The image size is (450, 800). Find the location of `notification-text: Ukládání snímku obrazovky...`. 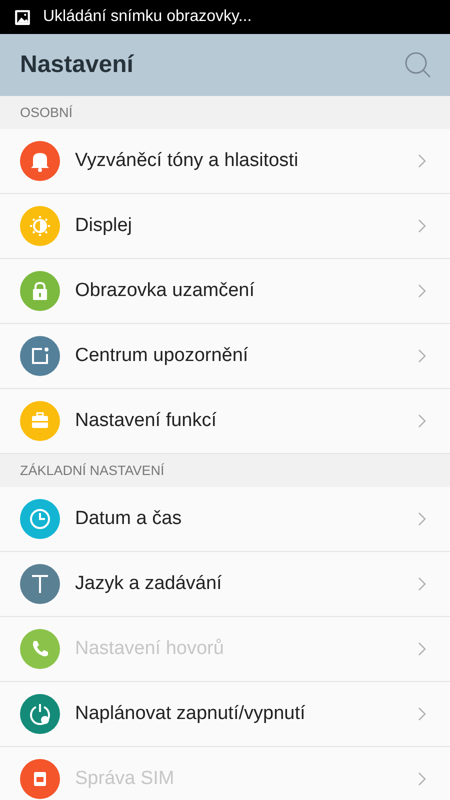

notification-text: Ukládání snímku obrazovky... is located at coordinates (147, 17).